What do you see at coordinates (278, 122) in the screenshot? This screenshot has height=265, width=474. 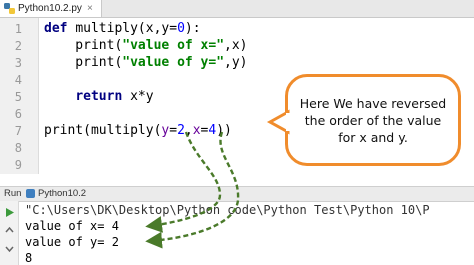 I see `callout-pointer` at bounding box center [278, 122].